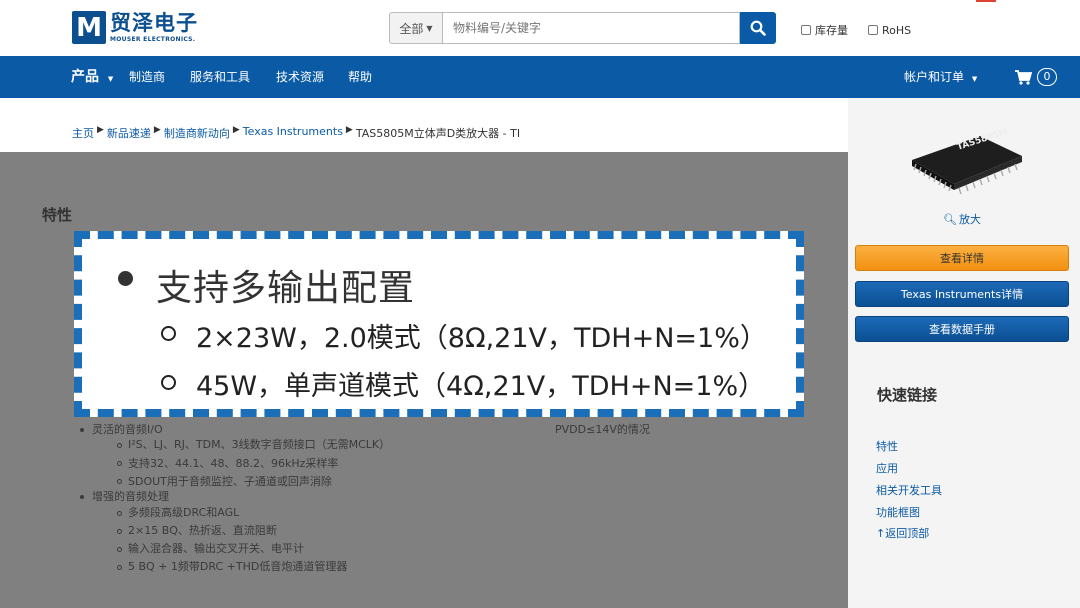 This screenshot has width=1080, height=608. I want to click on nav-tech-resources: 技术资源, so click(300, 77).